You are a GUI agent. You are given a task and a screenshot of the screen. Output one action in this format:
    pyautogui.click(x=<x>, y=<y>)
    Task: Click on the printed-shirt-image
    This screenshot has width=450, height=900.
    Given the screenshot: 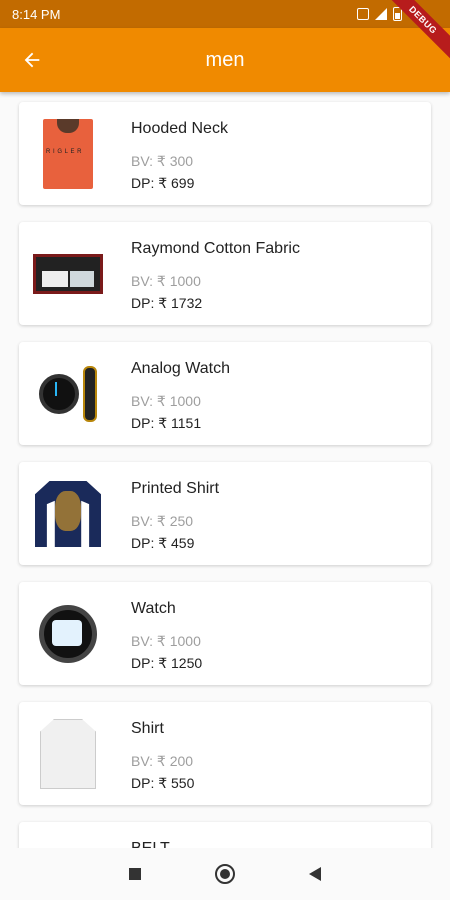 What is the action you would take?
    pyautogui.click(x=68, y=514)
    